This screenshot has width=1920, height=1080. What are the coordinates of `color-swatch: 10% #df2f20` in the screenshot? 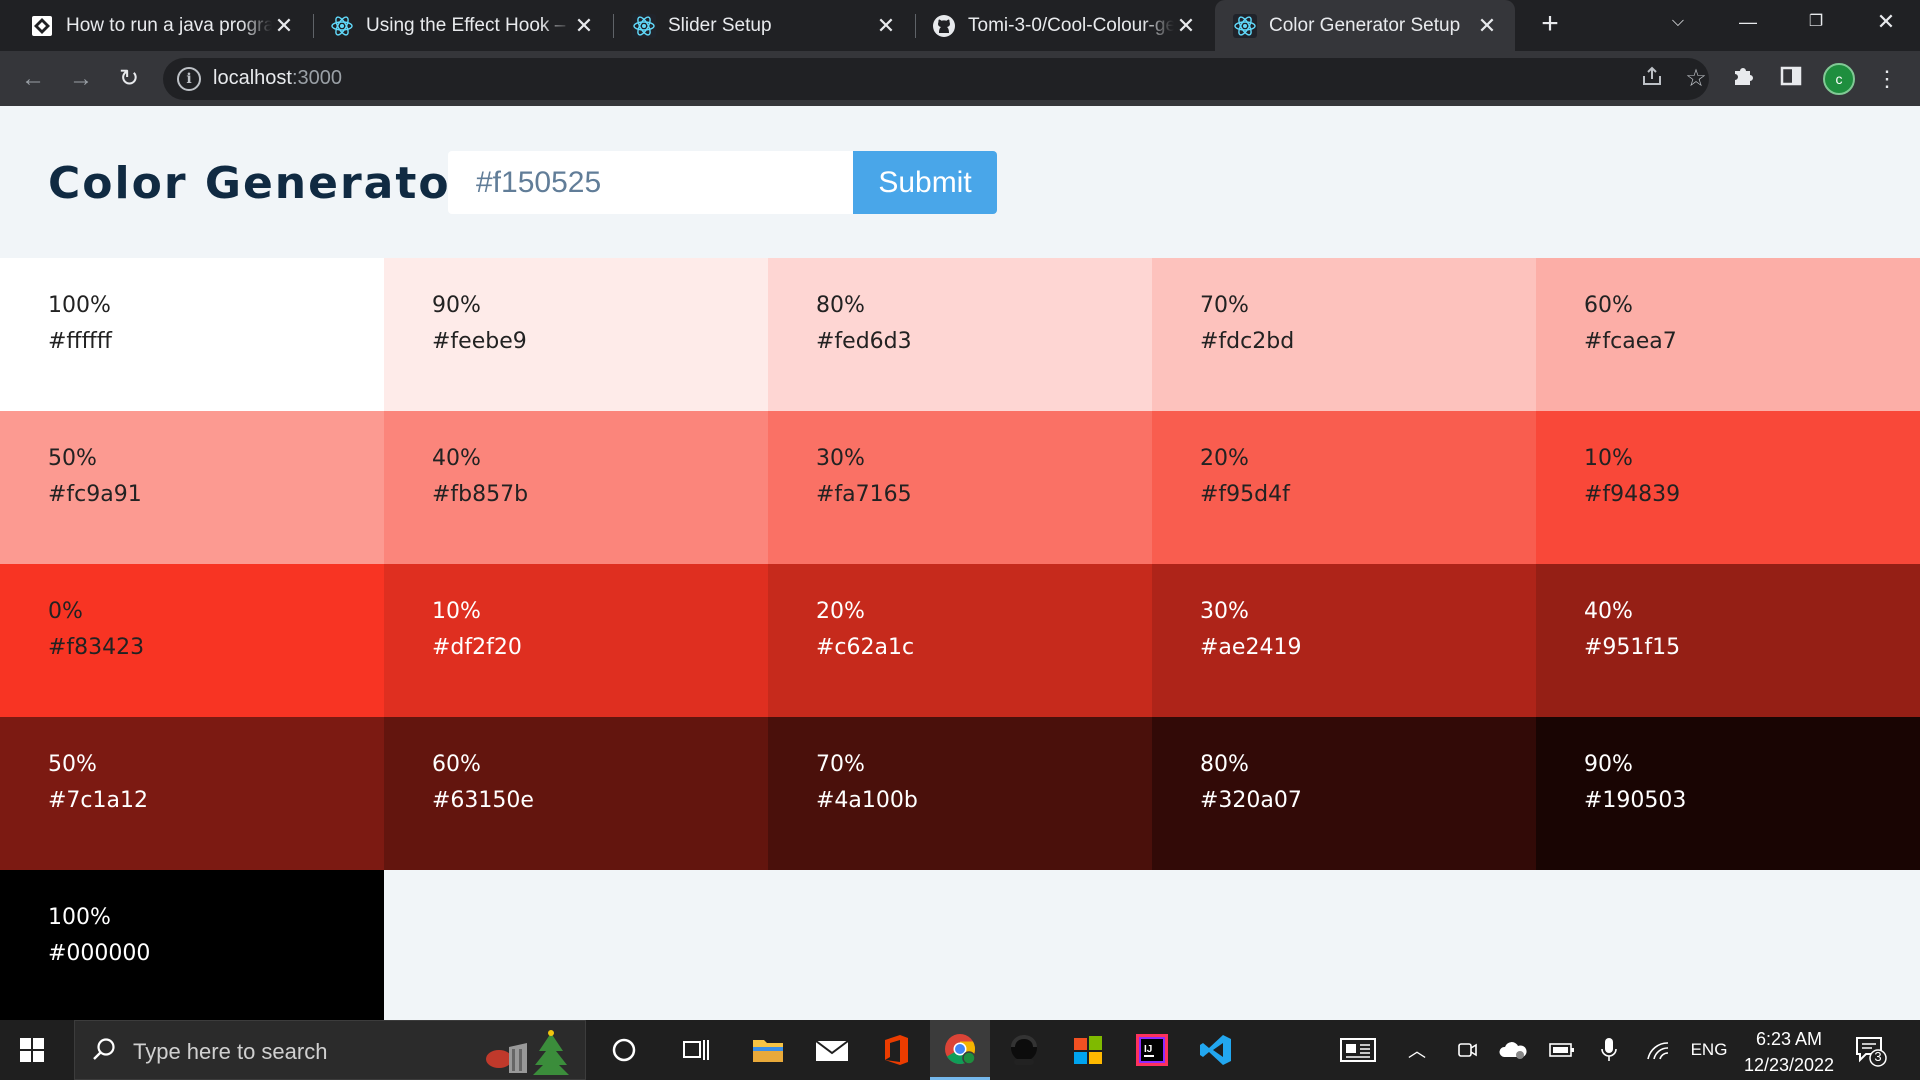 It's located at (576, 640).